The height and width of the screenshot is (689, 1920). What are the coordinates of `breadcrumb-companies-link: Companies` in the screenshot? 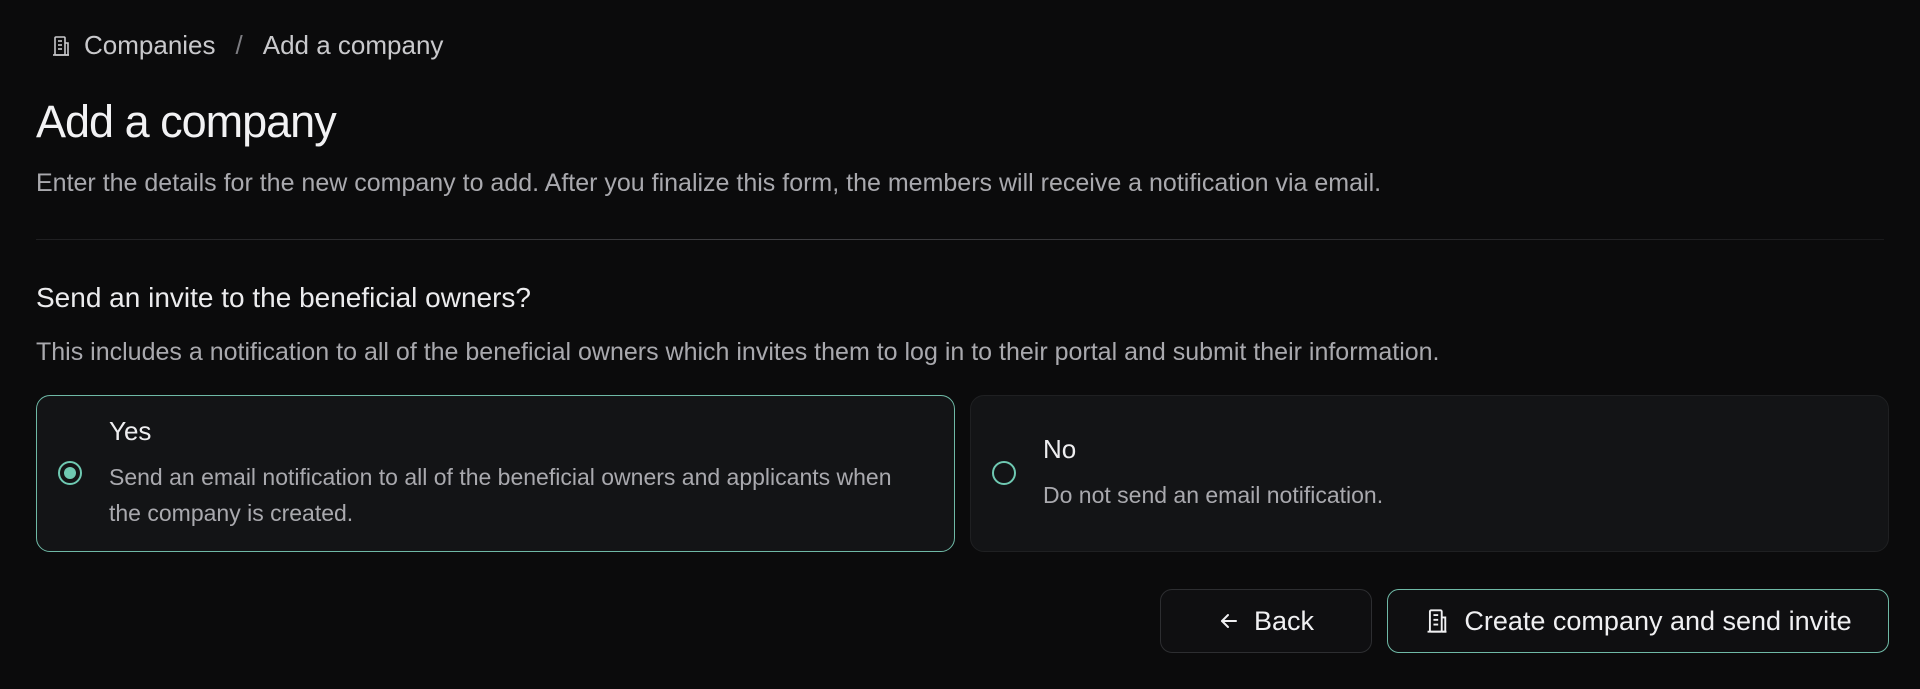 It's located at (150, 45).